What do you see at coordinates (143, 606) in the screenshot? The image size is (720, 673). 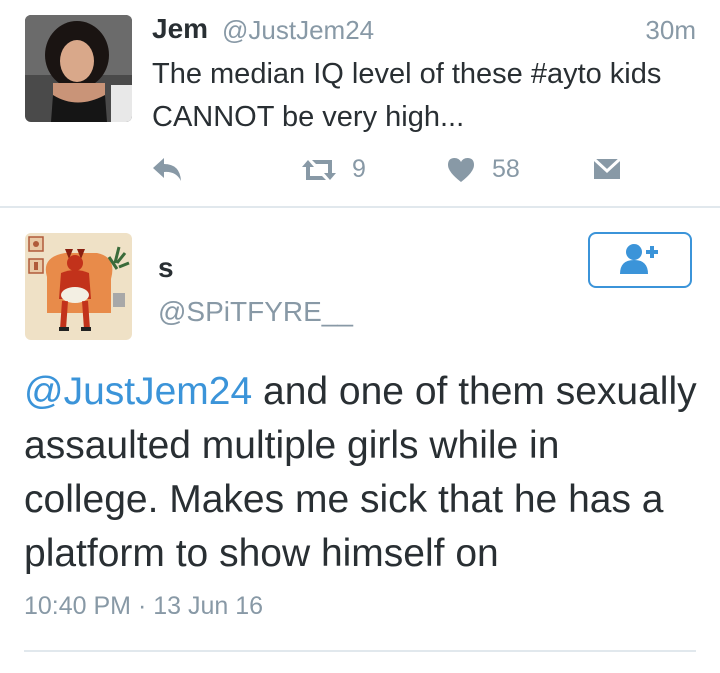 I see `tweet-timestamp: 10:40 PM · 13 Jun 16` at bounding box center [143, 606].